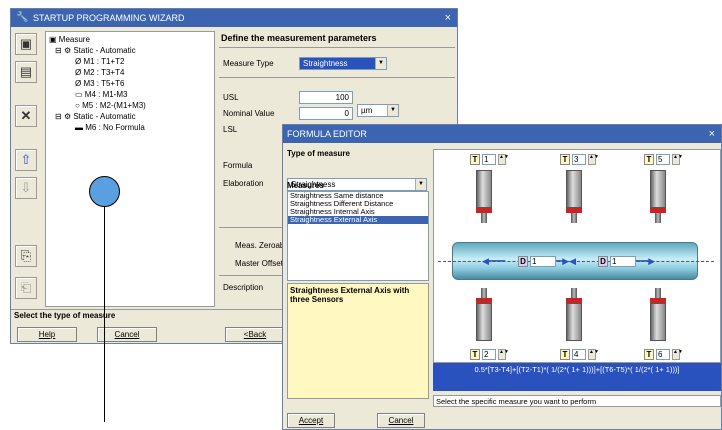 The width and height of the screenshot is (722, 430). What do you see at coordinates (502, 134) in the screenshot?
I see `formula-editor-titlebar: FORMULA EDITOR ×` at bounding box center [502, 134].